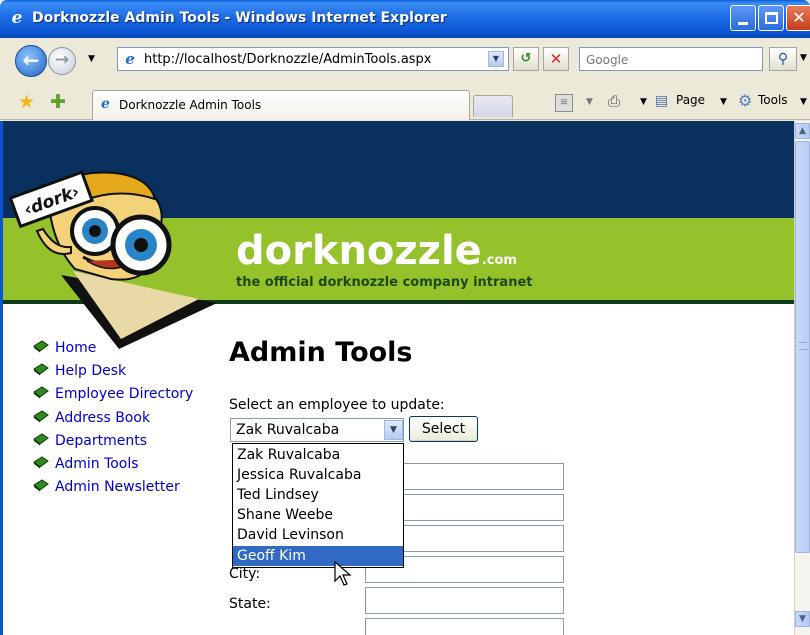 The image size is (810, 635). What do you see at coordinates (745, 100) in the screenshot?
I see `gear-icon: ⚙` at bounding box center [745, 100].